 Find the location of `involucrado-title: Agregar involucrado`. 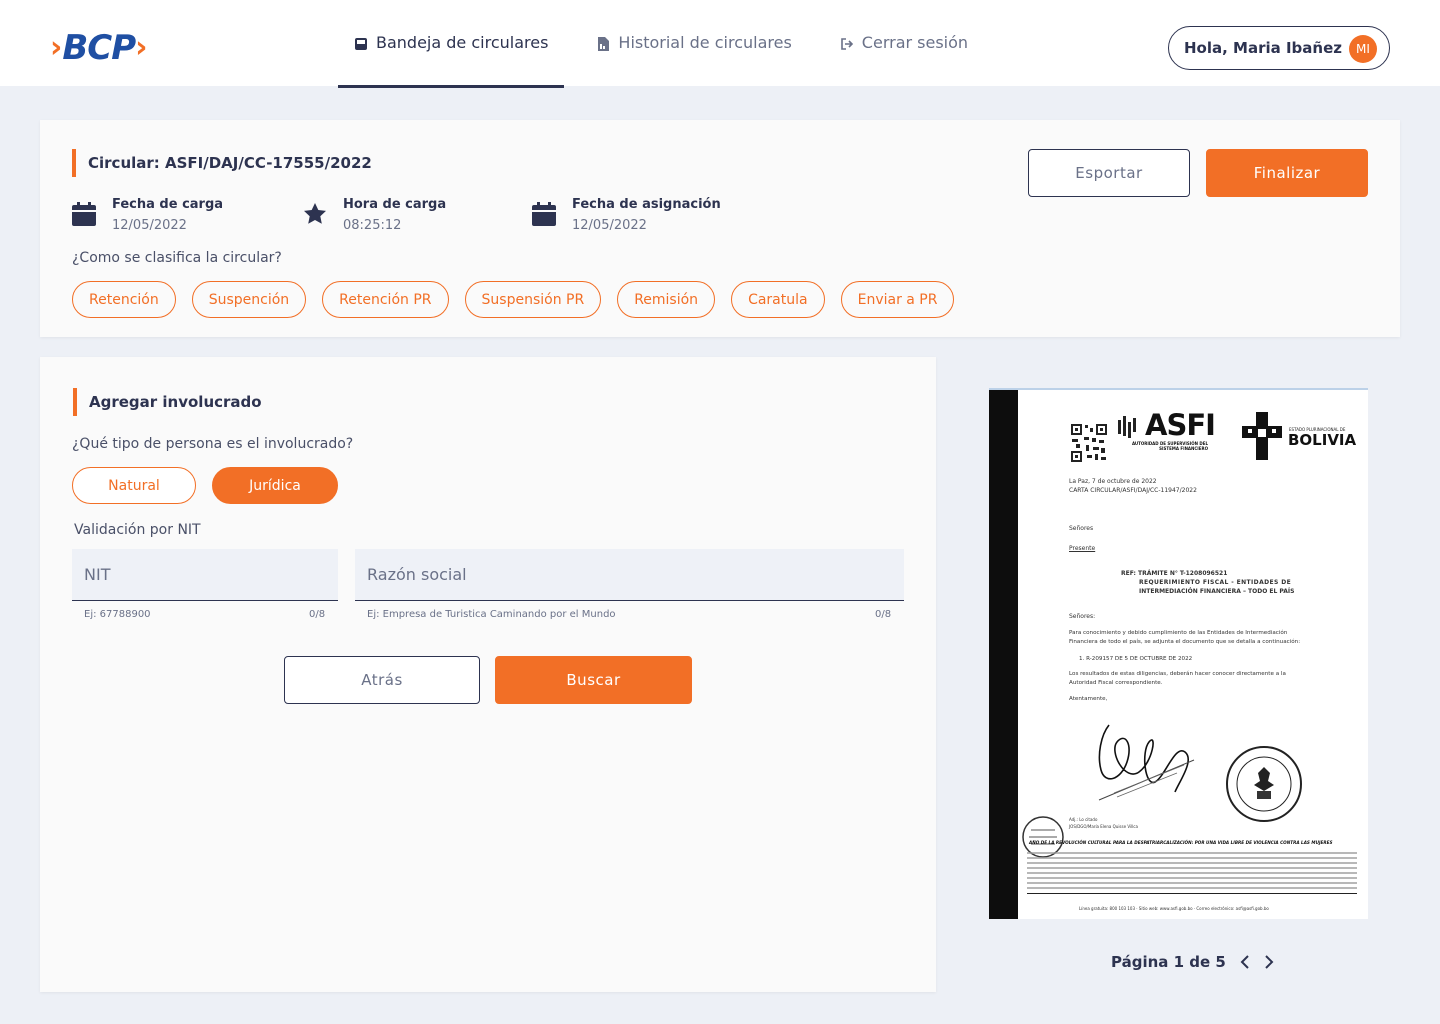

involucrado-title: Agregar involucrado is located at coordinates (167, 402).